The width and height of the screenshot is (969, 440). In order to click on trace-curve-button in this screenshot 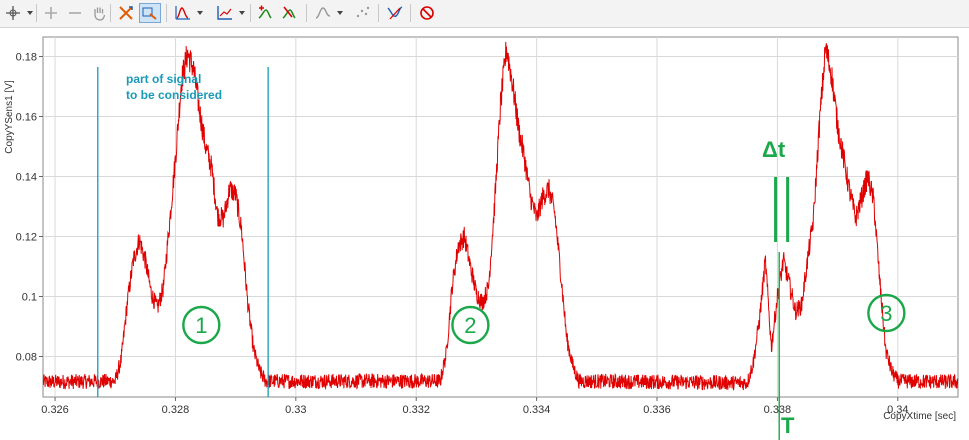, I will do `click(395, 13)`.